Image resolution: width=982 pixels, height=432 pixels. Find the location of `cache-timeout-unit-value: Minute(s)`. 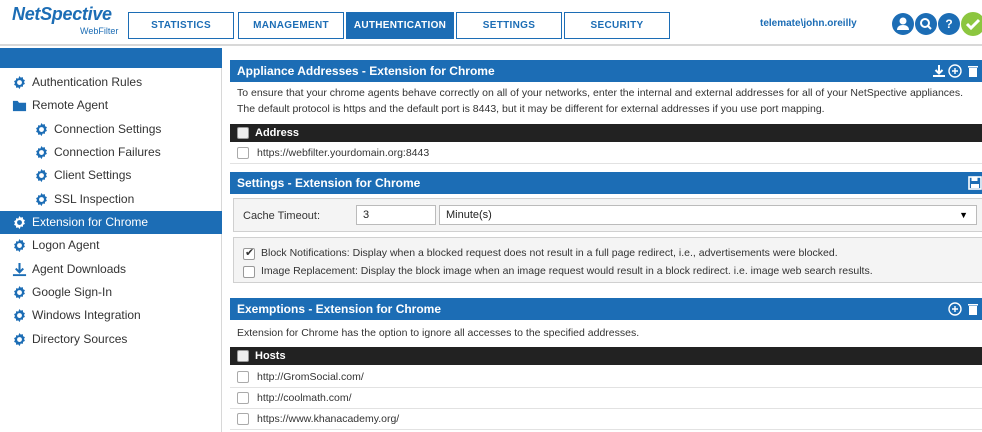

cache-timeout-unit-value: Minute(s) is located at coordinates (469, 215).